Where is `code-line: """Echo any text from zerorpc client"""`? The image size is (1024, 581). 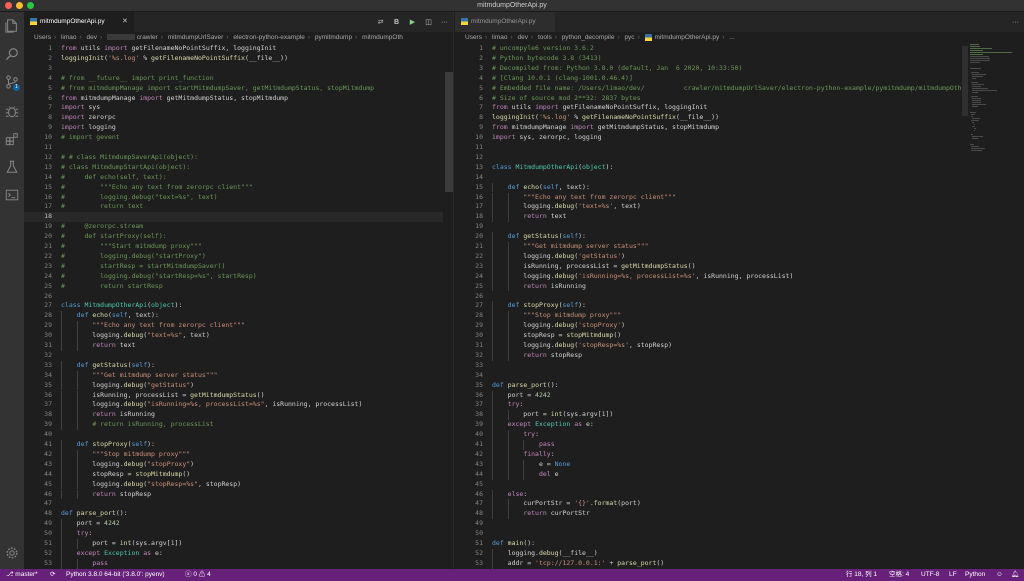
code-line: """Echo any text from zerorpc client""" is located at coordinates (153, 326).